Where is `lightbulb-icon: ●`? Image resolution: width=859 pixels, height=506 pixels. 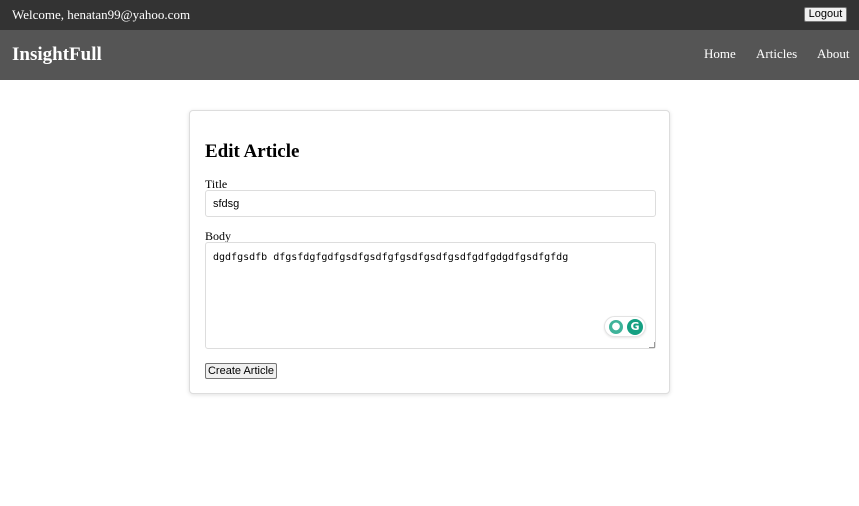 lightbulb-icon: ● is located at coordinates (616, 327).